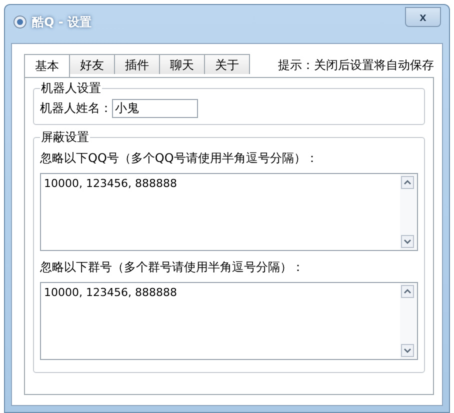 This screenshot has width=454, height=413. I want to click on close-button: x, so click(423, 17).